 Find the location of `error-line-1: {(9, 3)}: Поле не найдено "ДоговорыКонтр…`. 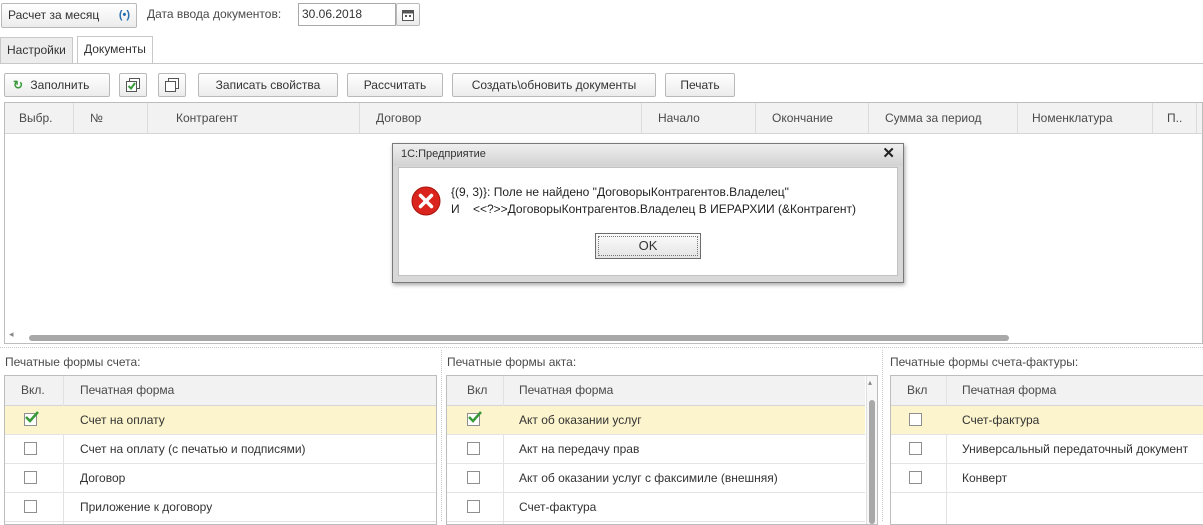

error-line-1: {(9, 3)}: Поле не найдено "ДоговорыКонтр… is located at coordinates (620, 192).